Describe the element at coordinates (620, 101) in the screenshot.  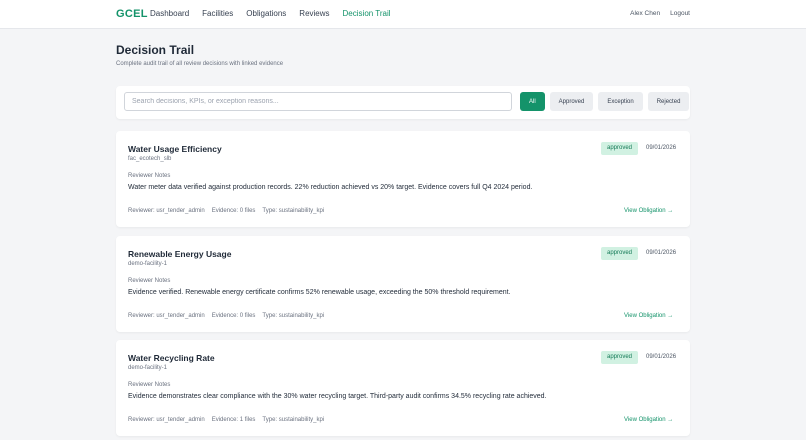
I see `filter-exception-button: Exception` at that location.